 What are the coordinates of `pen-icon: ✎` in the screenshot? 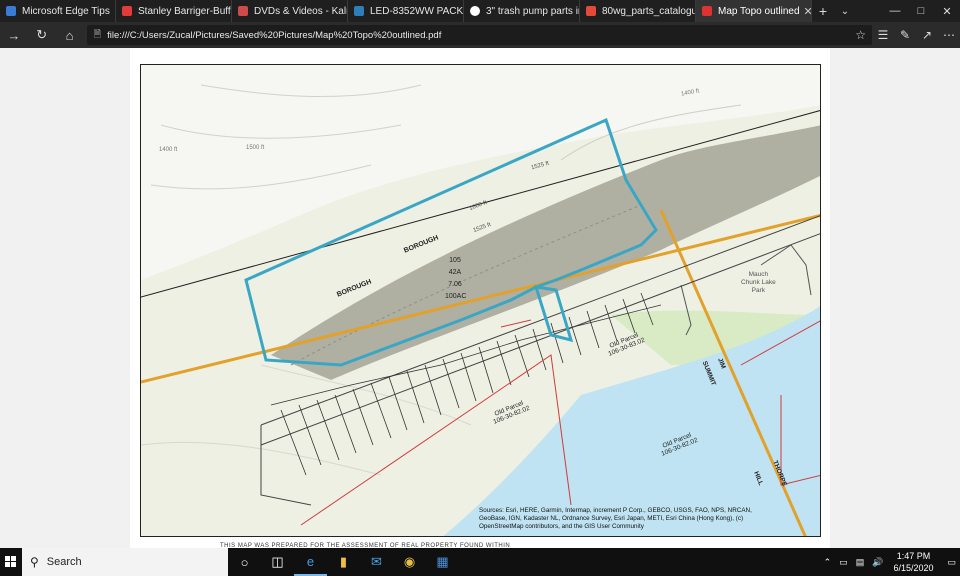 It's located at (905, 35).